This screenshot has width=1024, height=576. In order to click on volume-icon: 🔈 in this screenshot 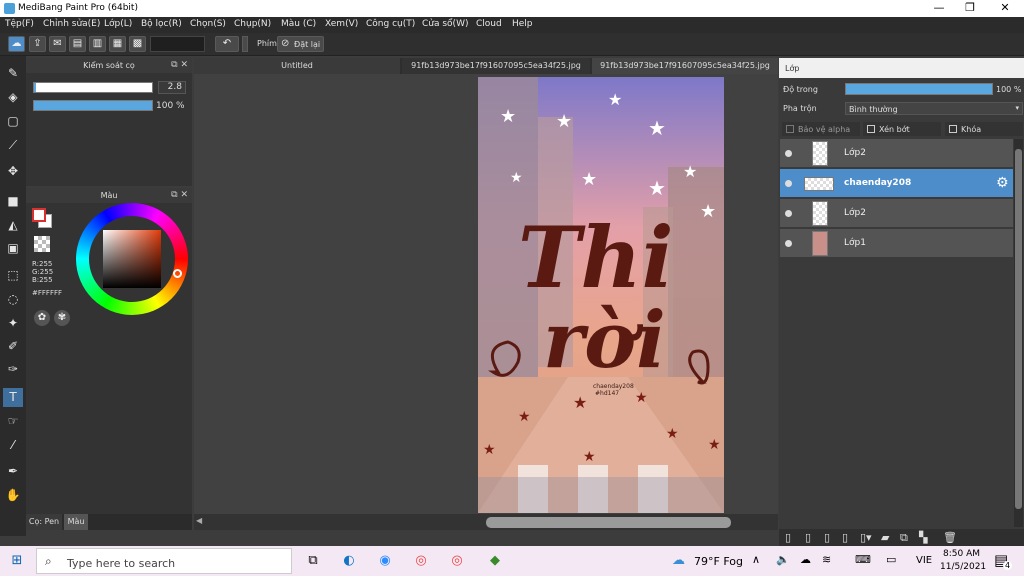, I will do `click(783, 559)`.